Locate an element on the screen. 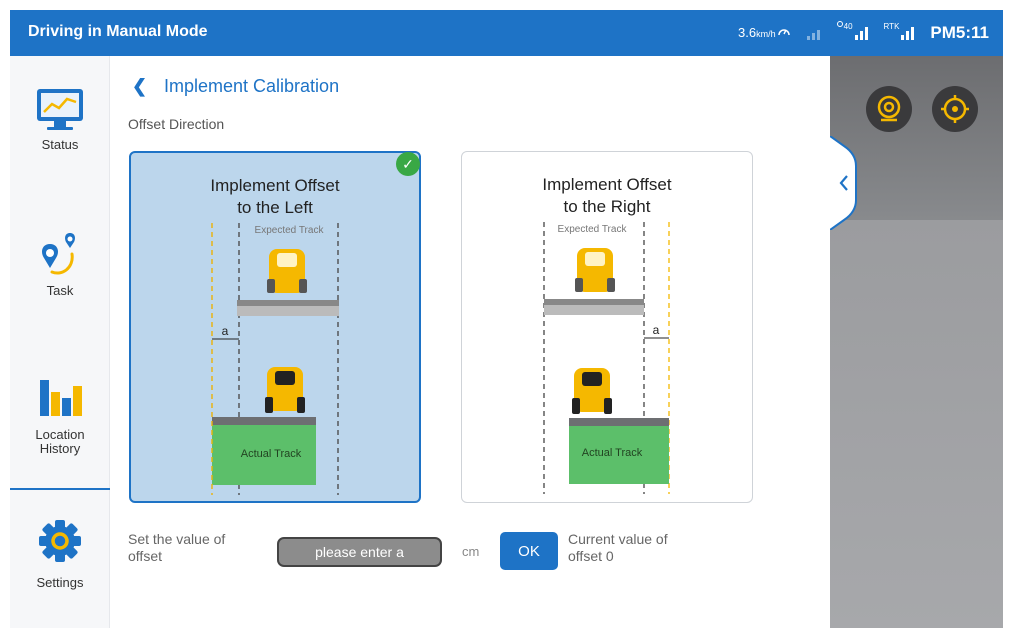  bar-chart-icon is located at coordinates (61, 398).